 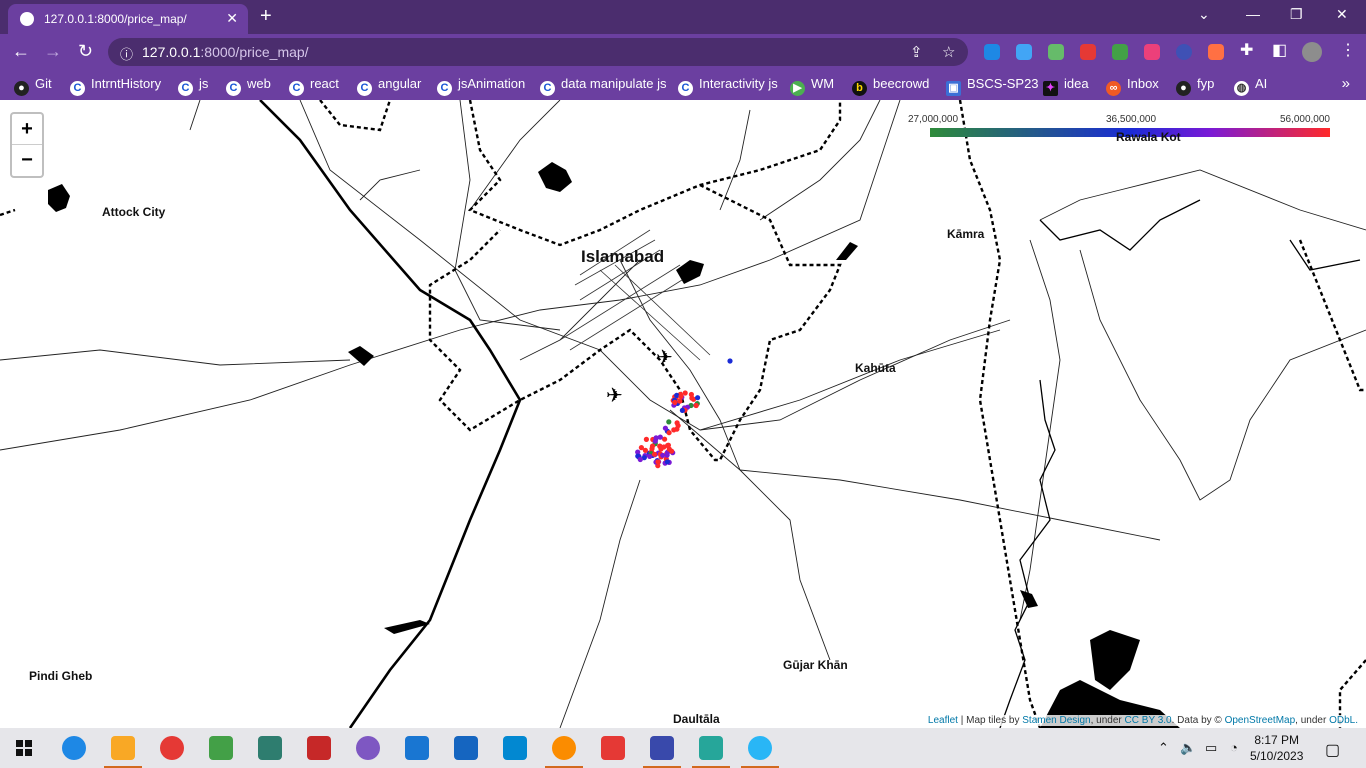 What do you see at coordinates (27, 129) in the screenshot?
I see `zoom-in-button: +` at bounding box center [27, 129].